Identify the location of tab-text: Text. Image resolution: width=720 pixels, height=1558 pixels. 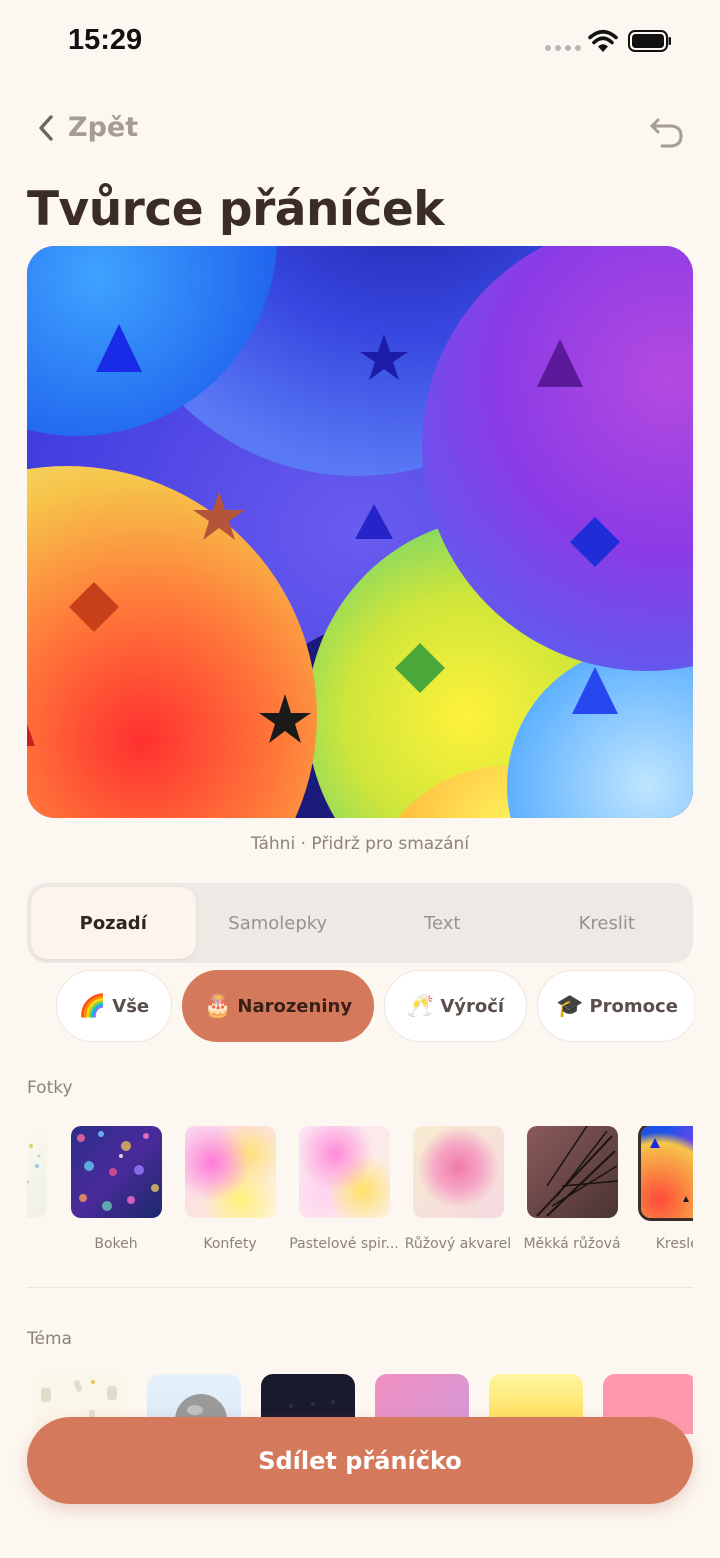
(442, 923).